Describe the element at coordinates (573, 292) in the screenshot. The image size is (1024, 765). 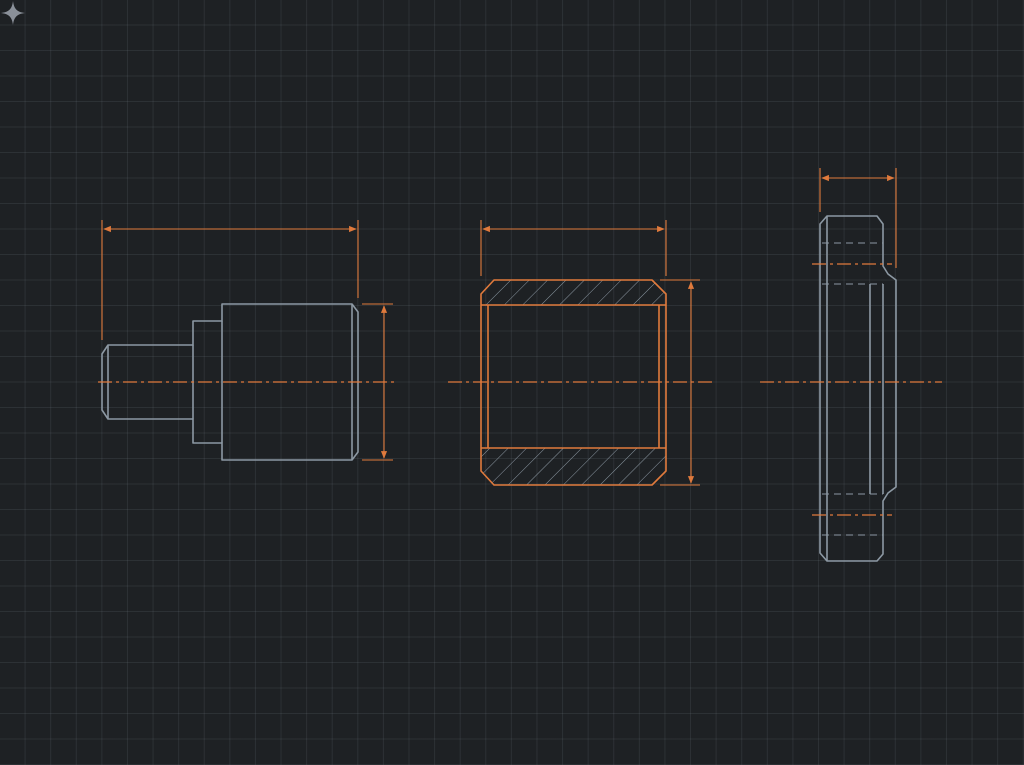
I see `sleeve-top-wall-hatch` at that location.